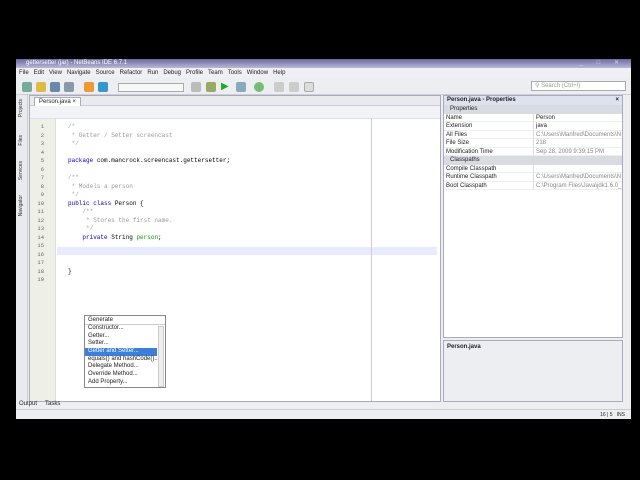 The width and height of the screenshot is (640, 480). I want to click on output-tab: Output, so click(28, 404).